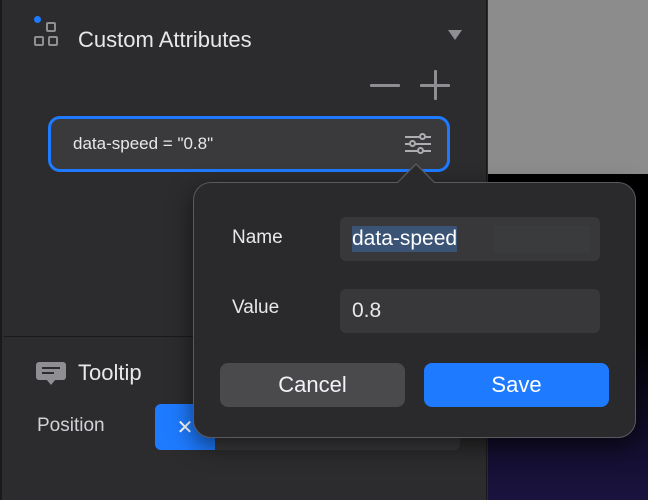 This screenshot has height=500, width=648. Describe the element at coordinates (470, 239) in the screenshot. I see `name-field: data-speed` at that location.